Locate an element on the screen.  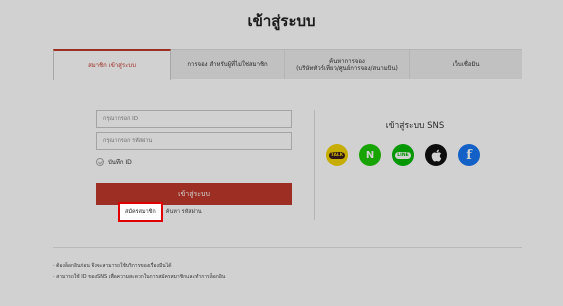
signup-link: สมัครสมาชิก is located at coordinates (140, 212).